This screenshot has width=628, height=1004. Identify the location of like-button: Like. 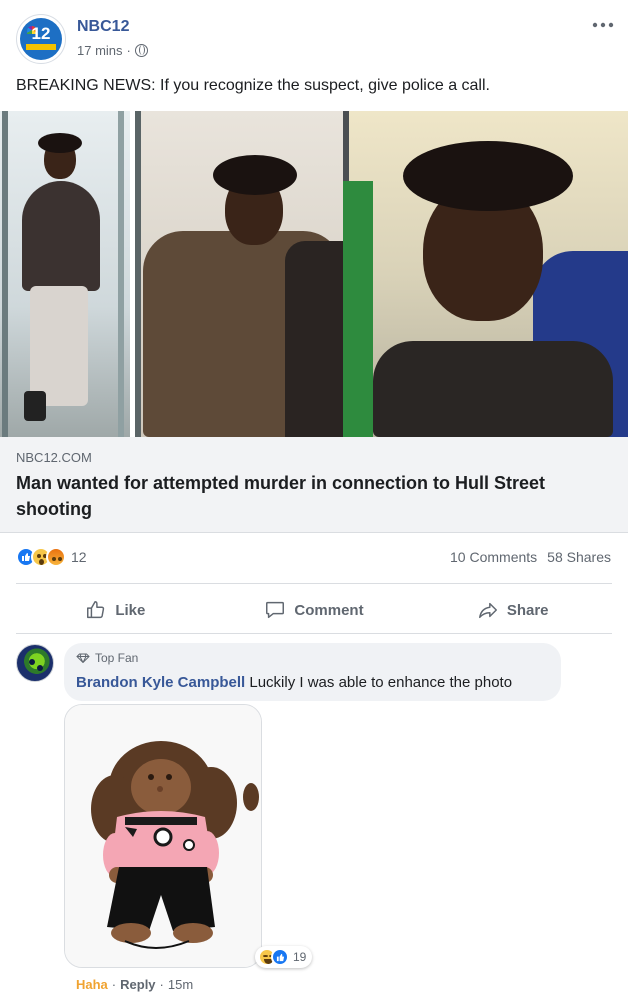
(115, 610).